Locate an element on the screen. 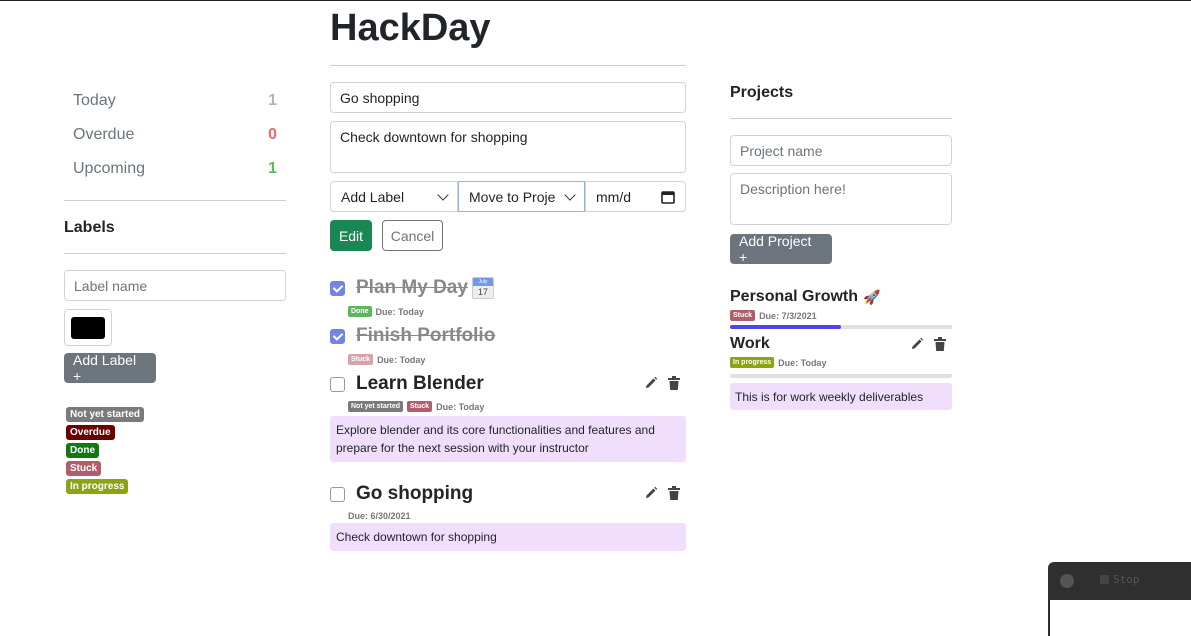  project-name: Personal Growth is located at coordinates (794, 297).